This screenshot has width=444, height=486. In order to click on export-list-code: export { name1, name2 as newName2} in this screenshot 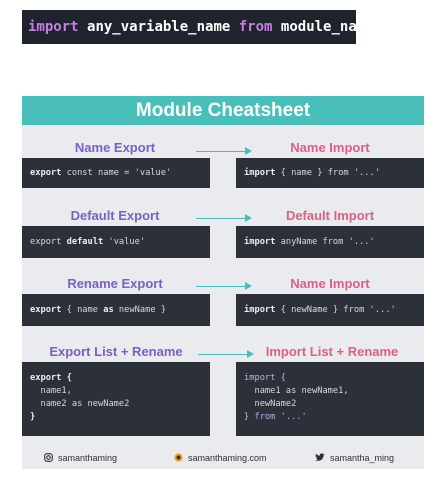, I will do `click(116, 399)`.